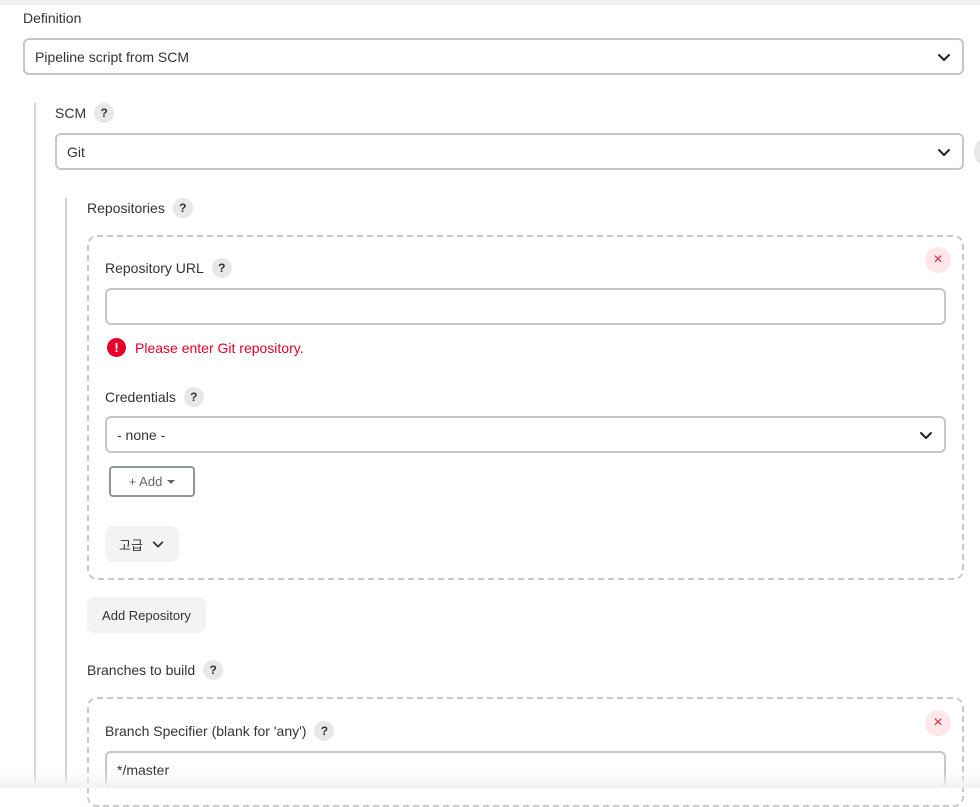 The image size is (980, 807). I want to click on branches-help-icon: ?, so click(213, 670).